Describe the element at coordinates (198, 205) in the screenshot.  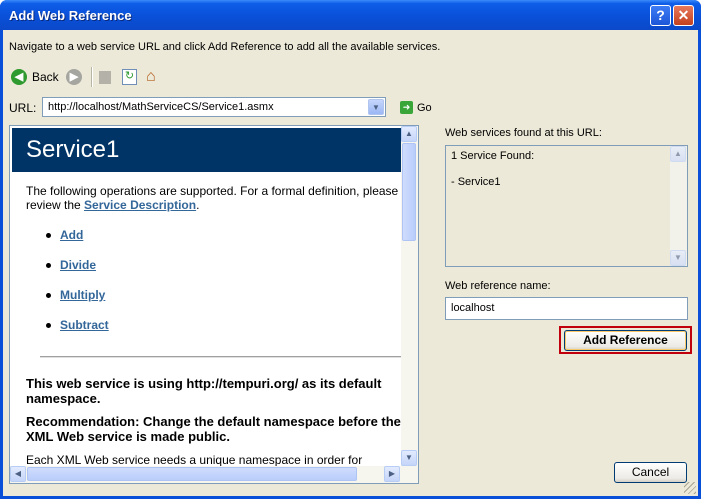
I see `intro-period: .` at that location.